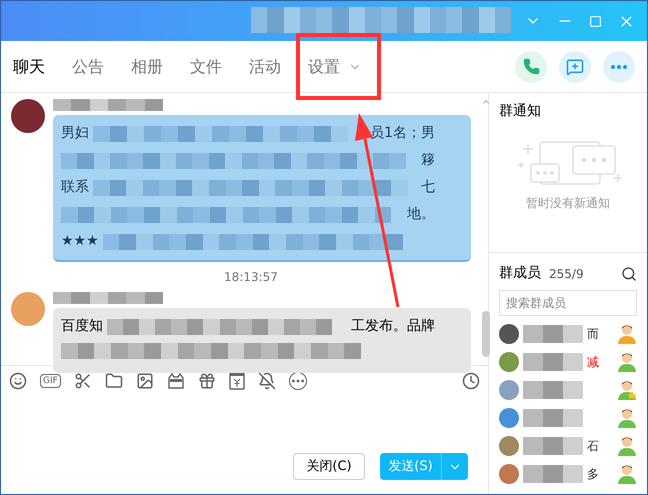 This screenshot has width=648, height=495. What do you see at coordinates (568, 361) in the screenshot?
I see `member-row: 减` at bounding box center [568, 361].